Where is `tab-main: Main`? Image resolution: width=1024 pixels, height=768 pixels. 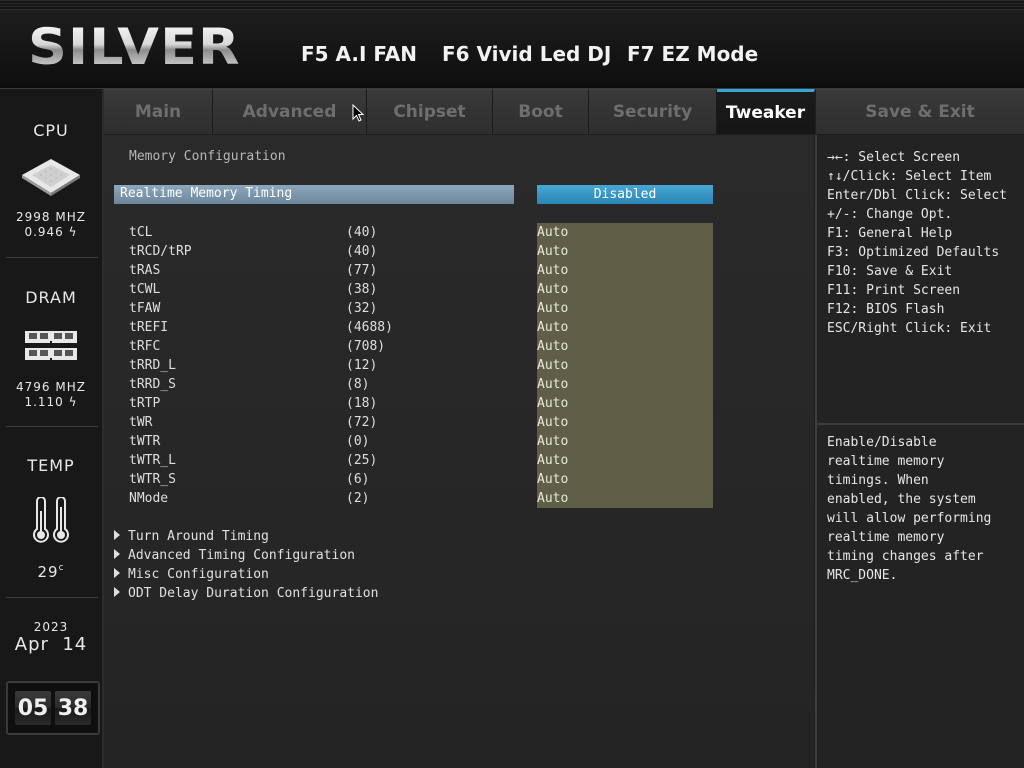 tab-main: Main is located at coordinates (158, 111).